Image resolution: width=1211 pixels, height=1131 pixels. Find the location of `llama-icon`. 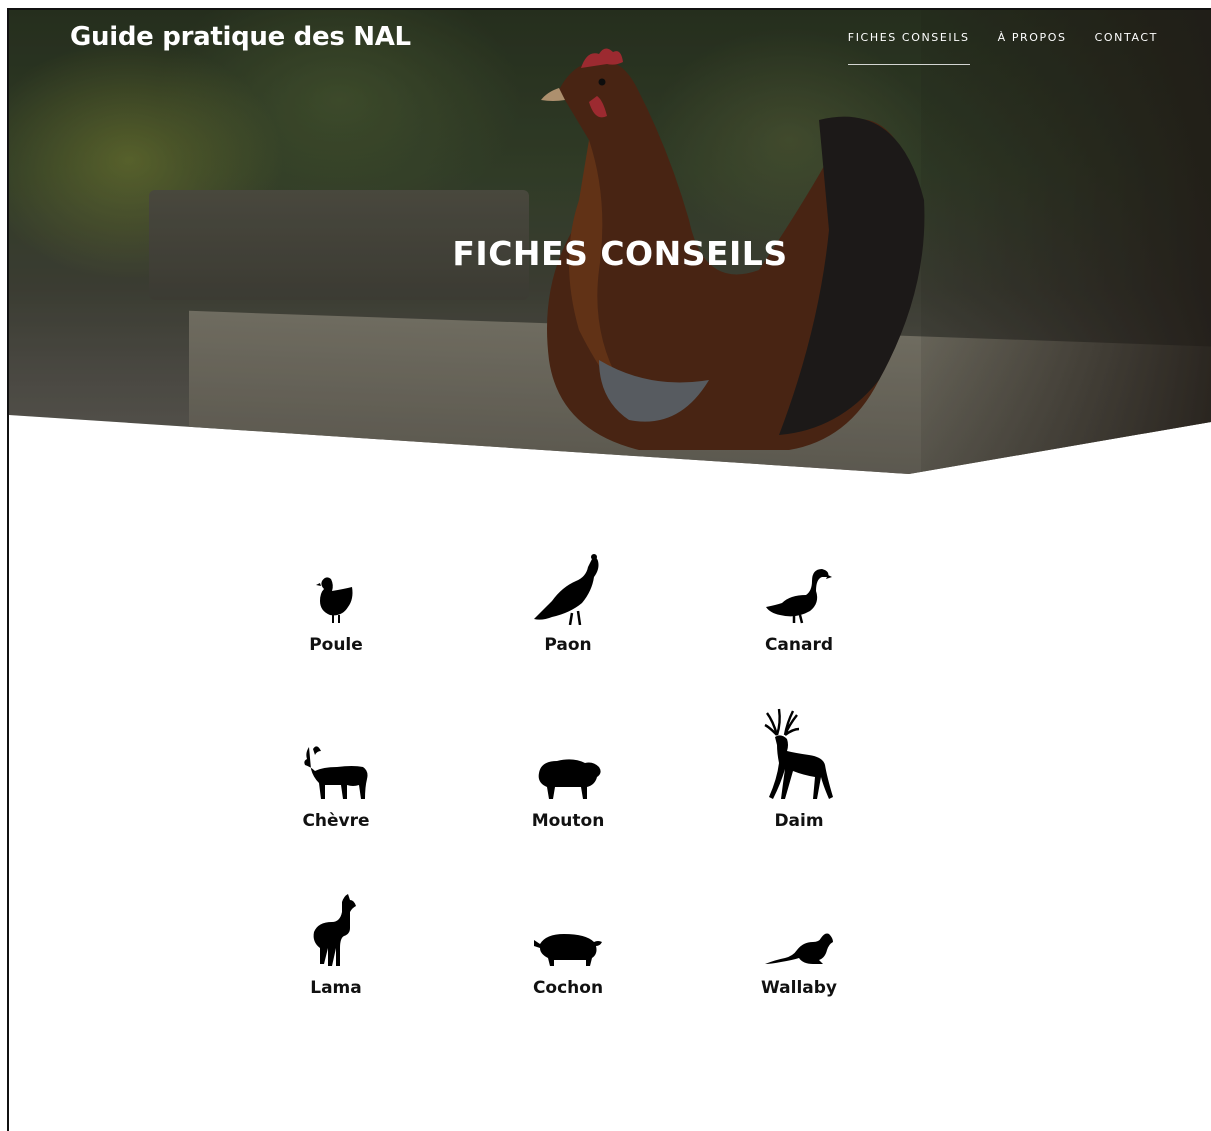

llama-icon is located at coordinates (336, 928).